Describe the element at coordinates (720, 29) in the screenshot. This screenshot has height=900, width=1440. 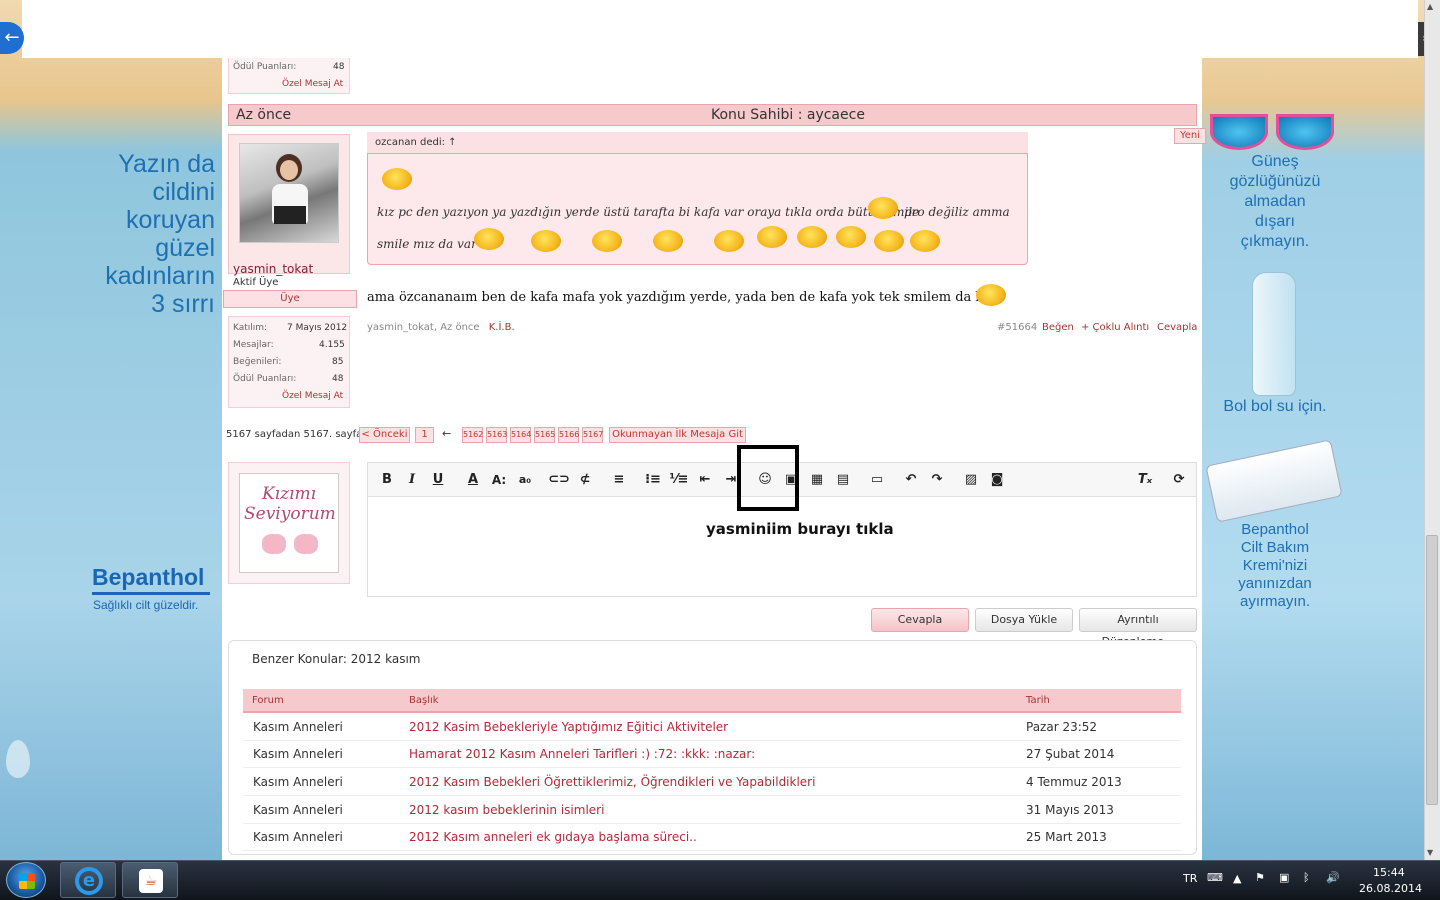
I see `browser-top-area` at that location.